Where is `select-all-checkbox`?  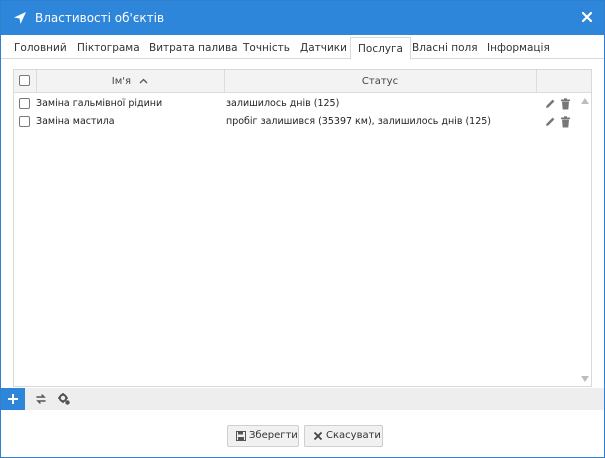
select-all-checkbox is located at coordinates (24, 80).